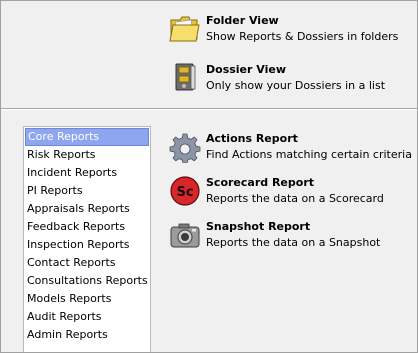 The height and width of the screenshot is (353, 418). I want to click on scorecard-sc-icon: Sc, so click(185, 191).